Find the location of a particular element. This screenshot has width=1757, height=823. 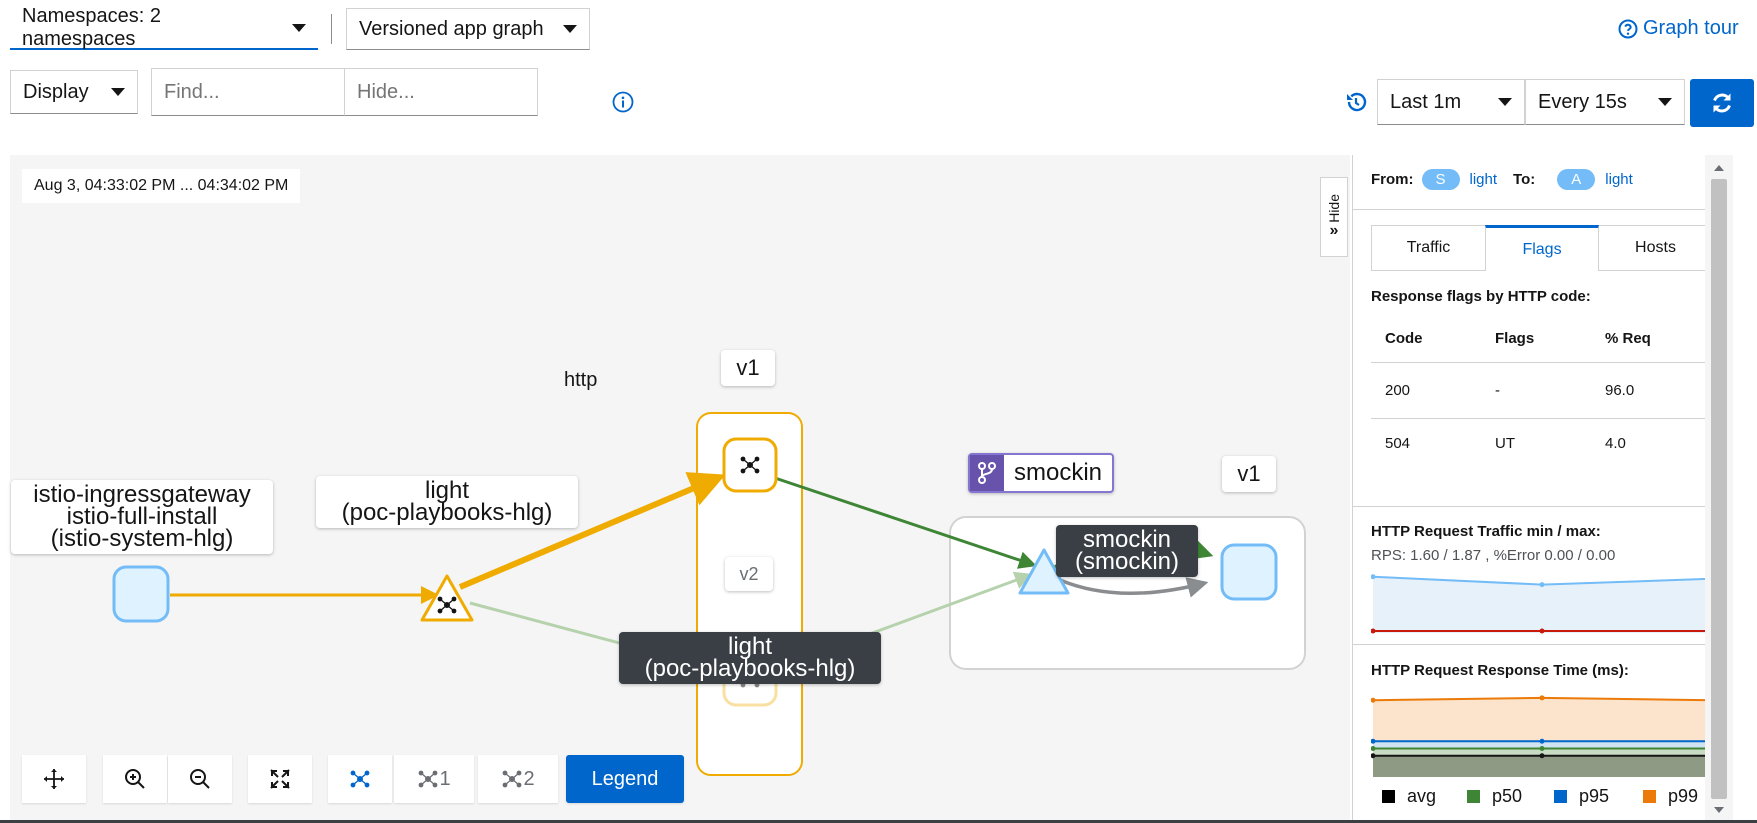

legend-item-avg: avg is located at coordinates (1409, 796).